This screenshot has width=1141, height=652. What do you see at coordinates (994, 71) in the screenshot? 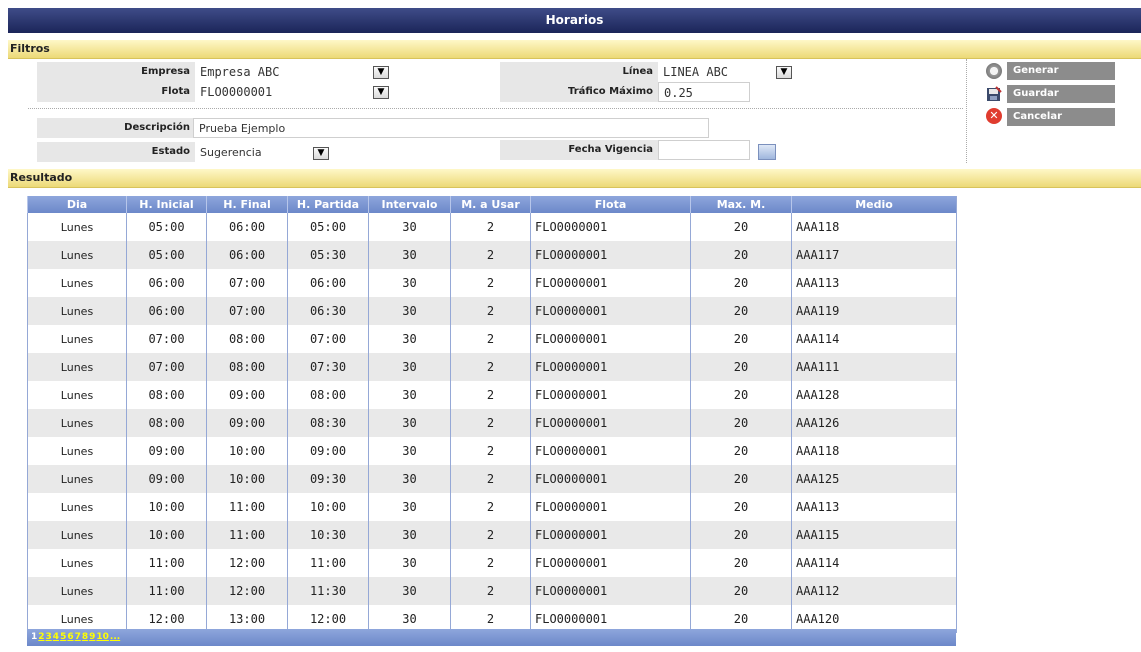
I see `gear-icon` at bounding box center [994, 71].